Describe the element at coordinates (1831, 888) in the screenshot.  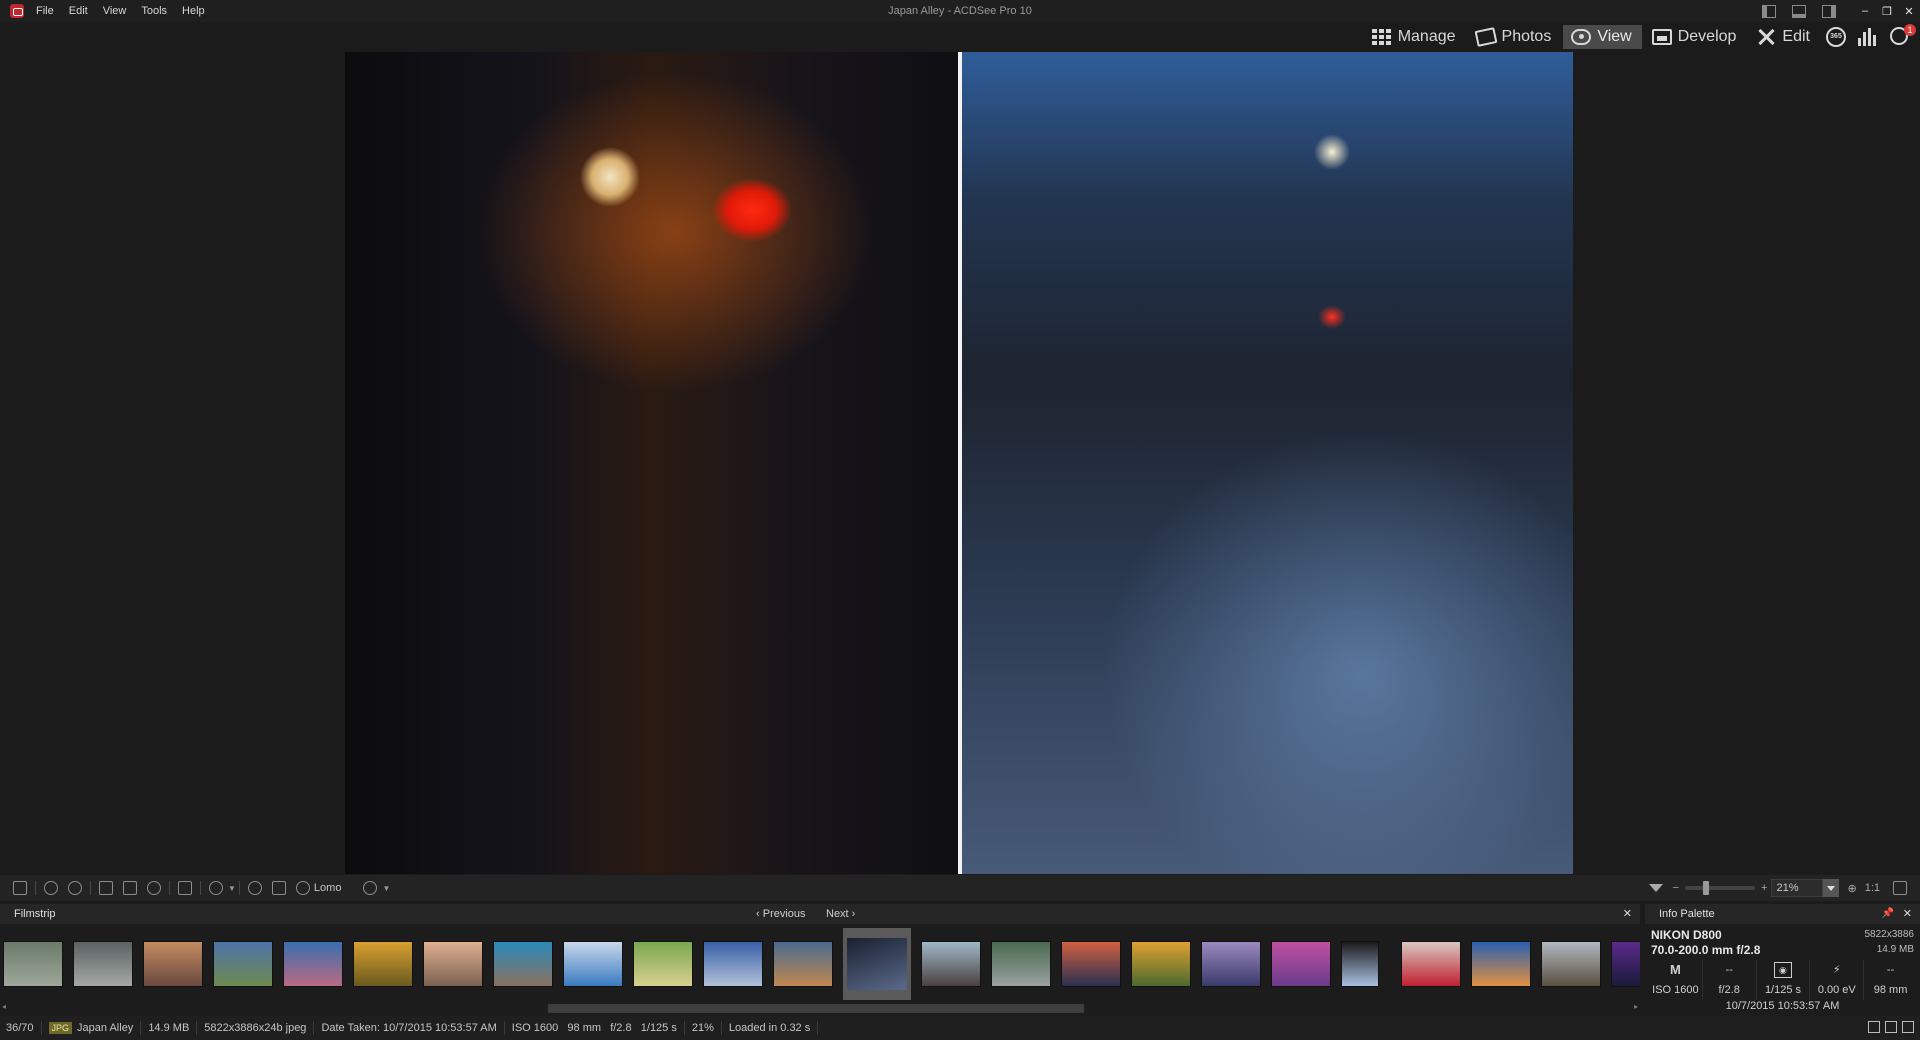
I see `zoom-dropdown-button` at that location.